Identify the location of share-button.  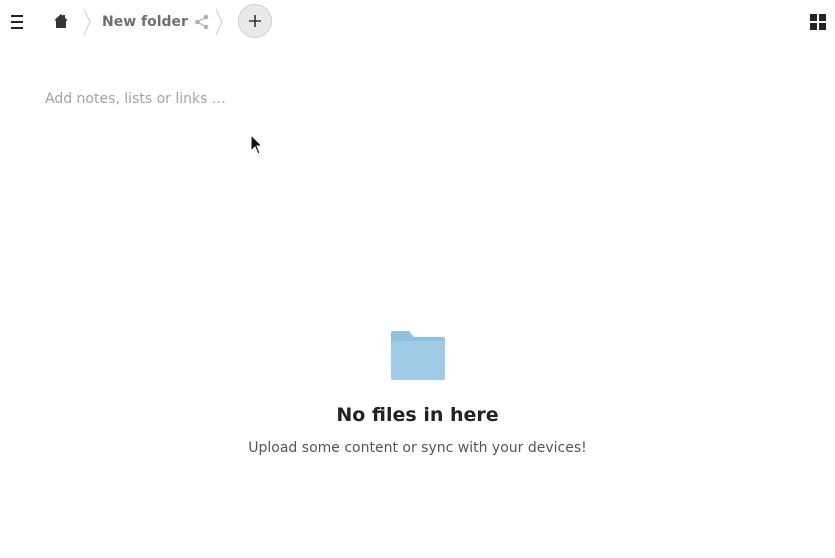
(202, 22).